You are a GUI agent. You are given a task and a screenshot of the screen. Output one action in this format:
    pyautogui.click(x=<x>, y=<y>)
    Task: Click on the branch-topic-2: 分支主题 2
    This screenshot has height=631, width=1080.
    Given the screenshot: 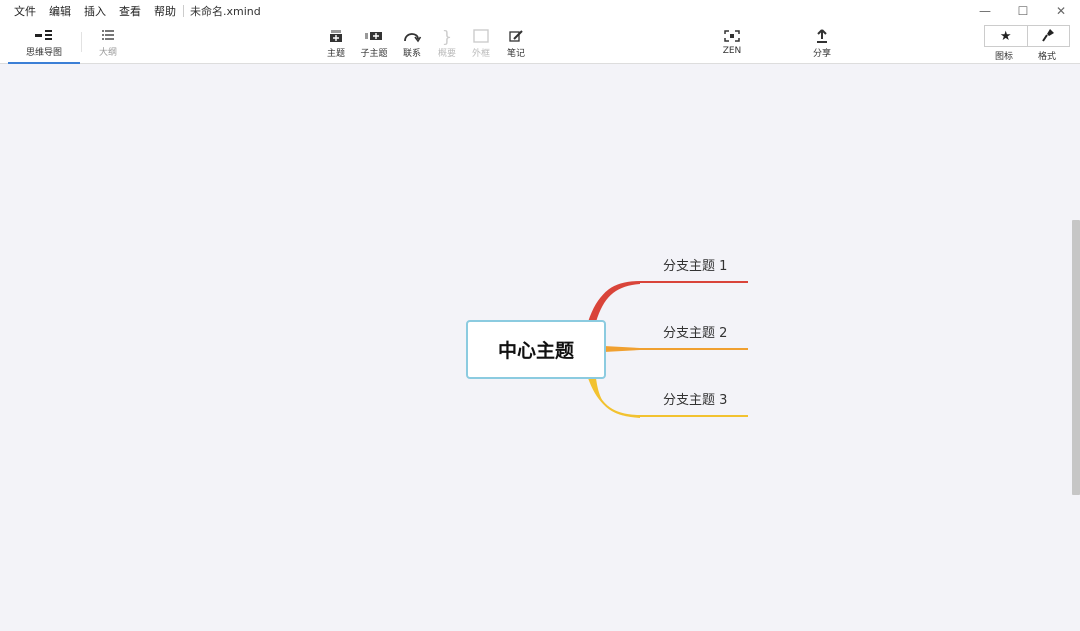 What is the action you would take?
    pyautogui.click(x=695, y=331)
    